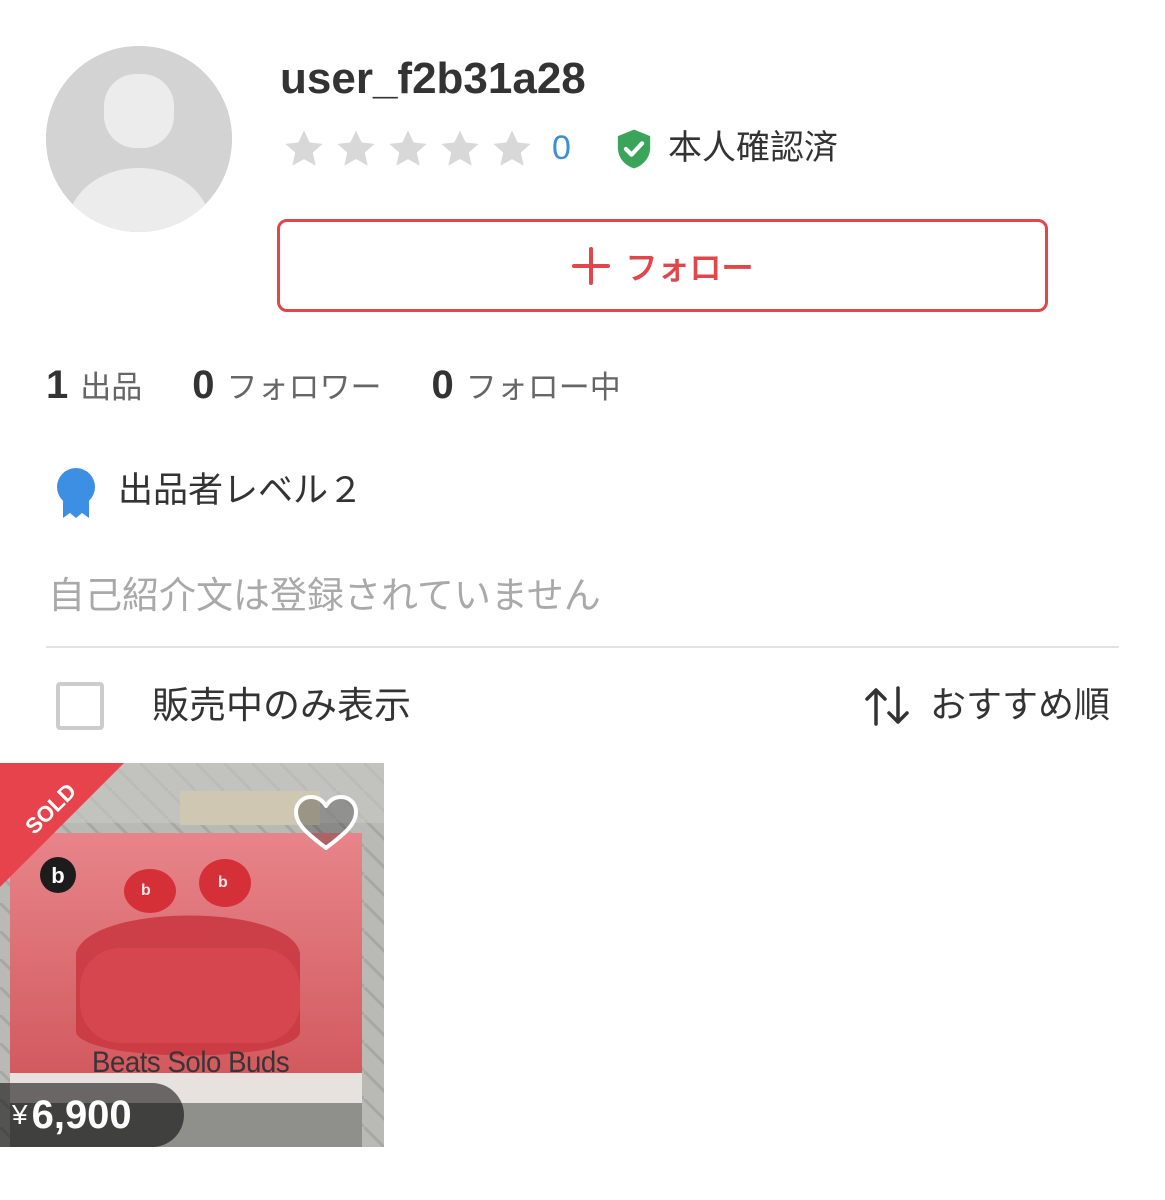  What do you see at coordinates (326, 823) in the screenshot?
I see `heart-icon` at bounding box center [326, 823].